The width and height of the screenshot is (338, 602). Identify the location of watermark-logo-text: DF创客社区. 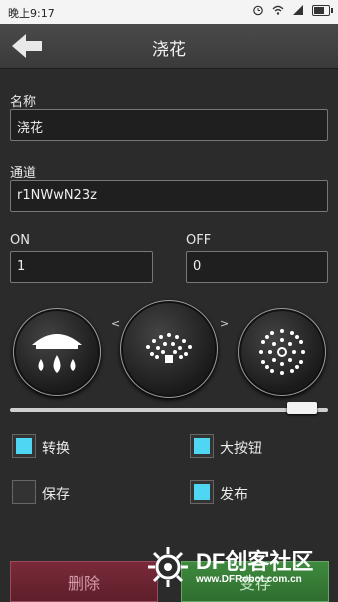
(255, 561).